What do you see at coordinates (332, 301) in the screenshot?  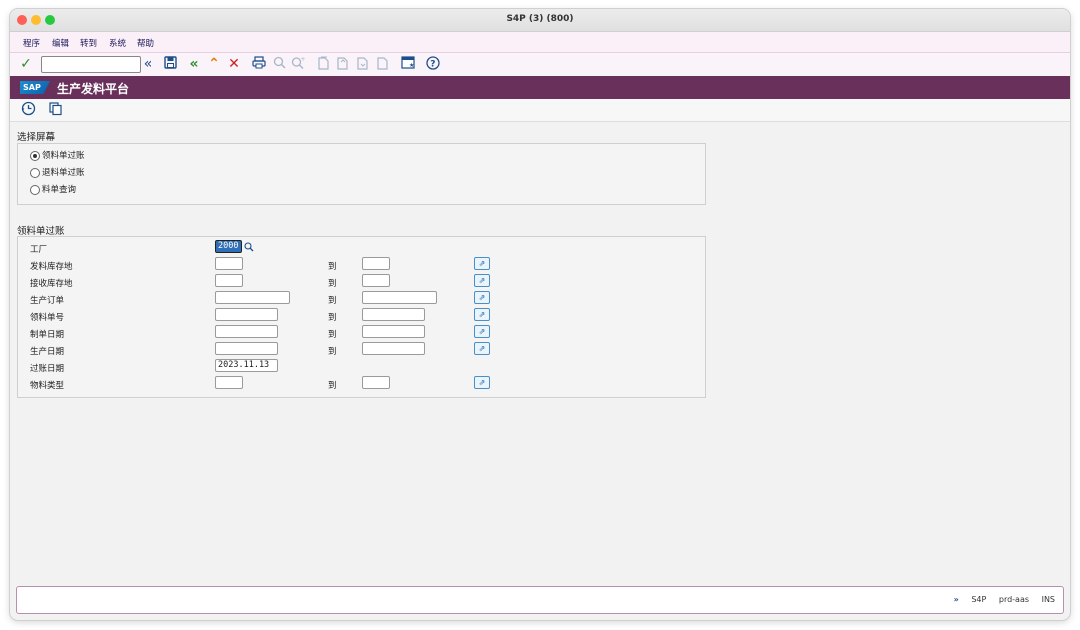 I see `production-order-to-label: 到` at bounding box center [332, 301].